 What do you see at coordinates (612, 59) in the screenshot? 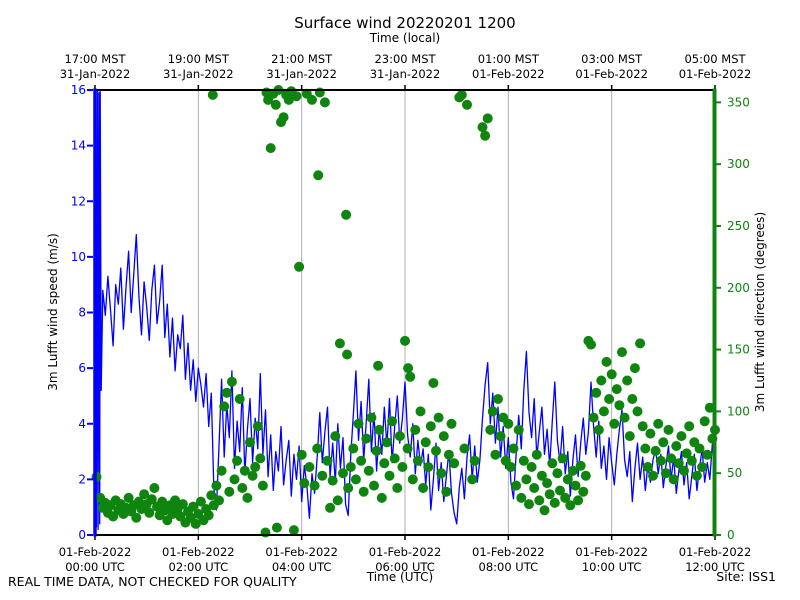
I see `top-tick-time-label: 03:00 MST` at bounding box center [612, 59].